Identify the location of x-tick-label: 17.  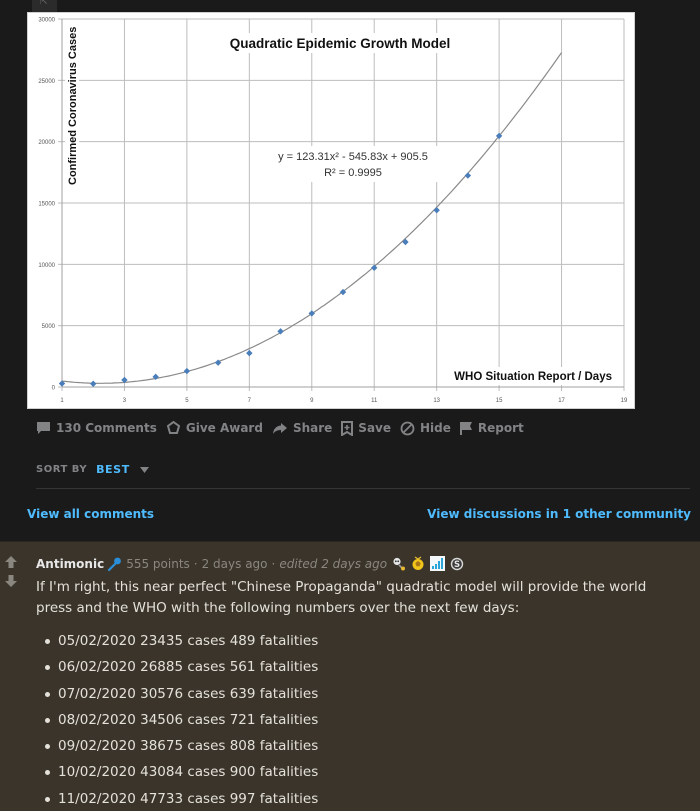
(561, 401).